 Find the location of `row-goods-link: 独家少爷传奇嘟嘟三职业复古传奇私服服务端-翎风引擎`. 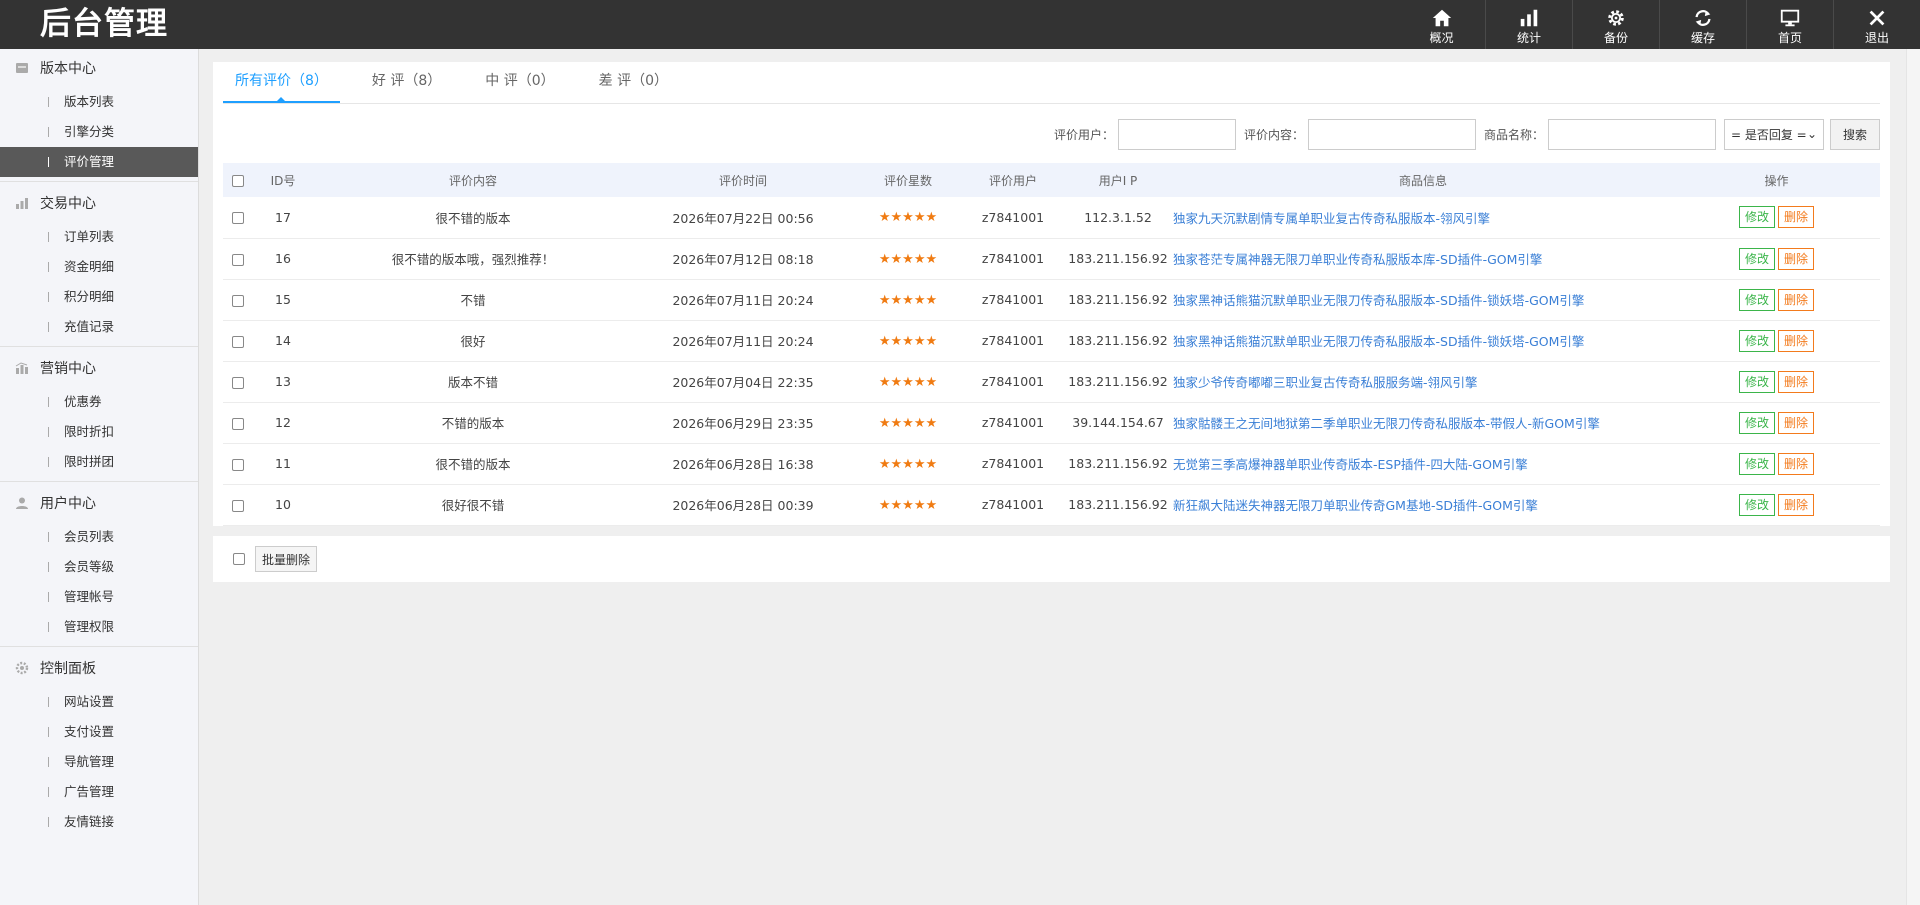

row-goods-link: 独家少爷传奇嘟嘟三职业复古传奇私服服务端-翎风引擎 is located at coordinates (1423, 382).